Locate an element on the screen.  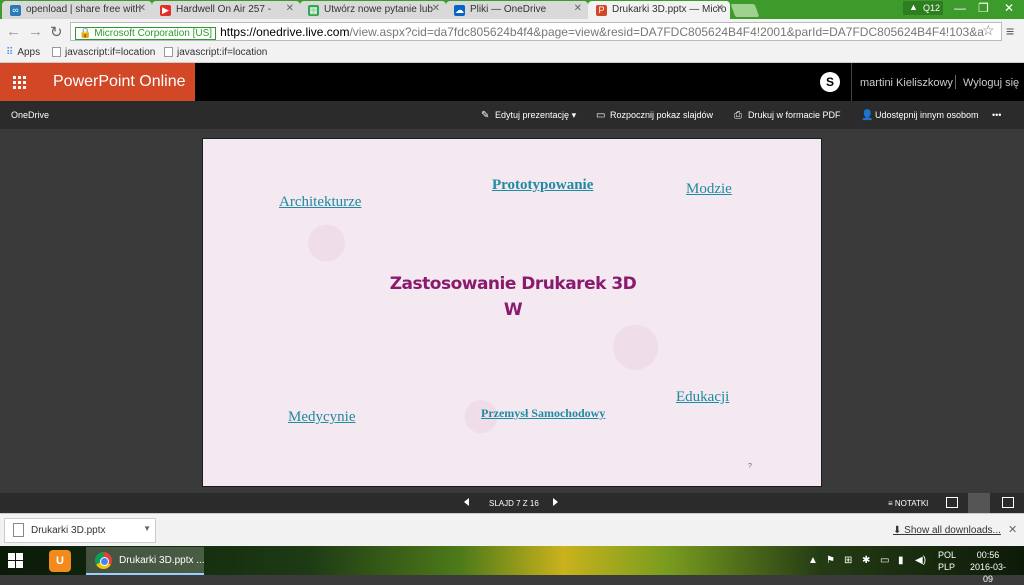
print-pdf-button: ⎙ Drukuj w formacie PDF is located at coordinates (787, 115).